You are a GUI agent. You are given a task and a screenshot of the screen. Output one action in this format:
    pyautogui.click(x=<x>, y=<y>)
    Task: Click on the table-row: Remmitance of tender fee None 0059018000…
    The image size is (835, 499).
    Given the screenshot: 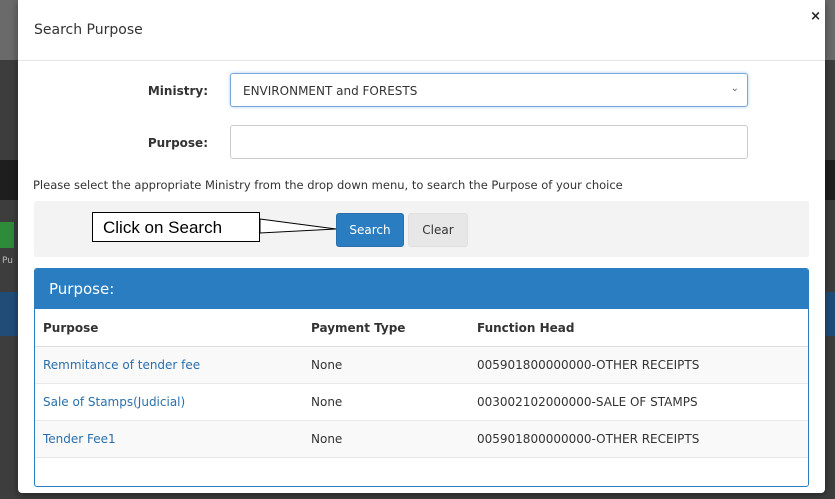 What is the action you would take?
    pyautogui.click(x=421, y=365)
    